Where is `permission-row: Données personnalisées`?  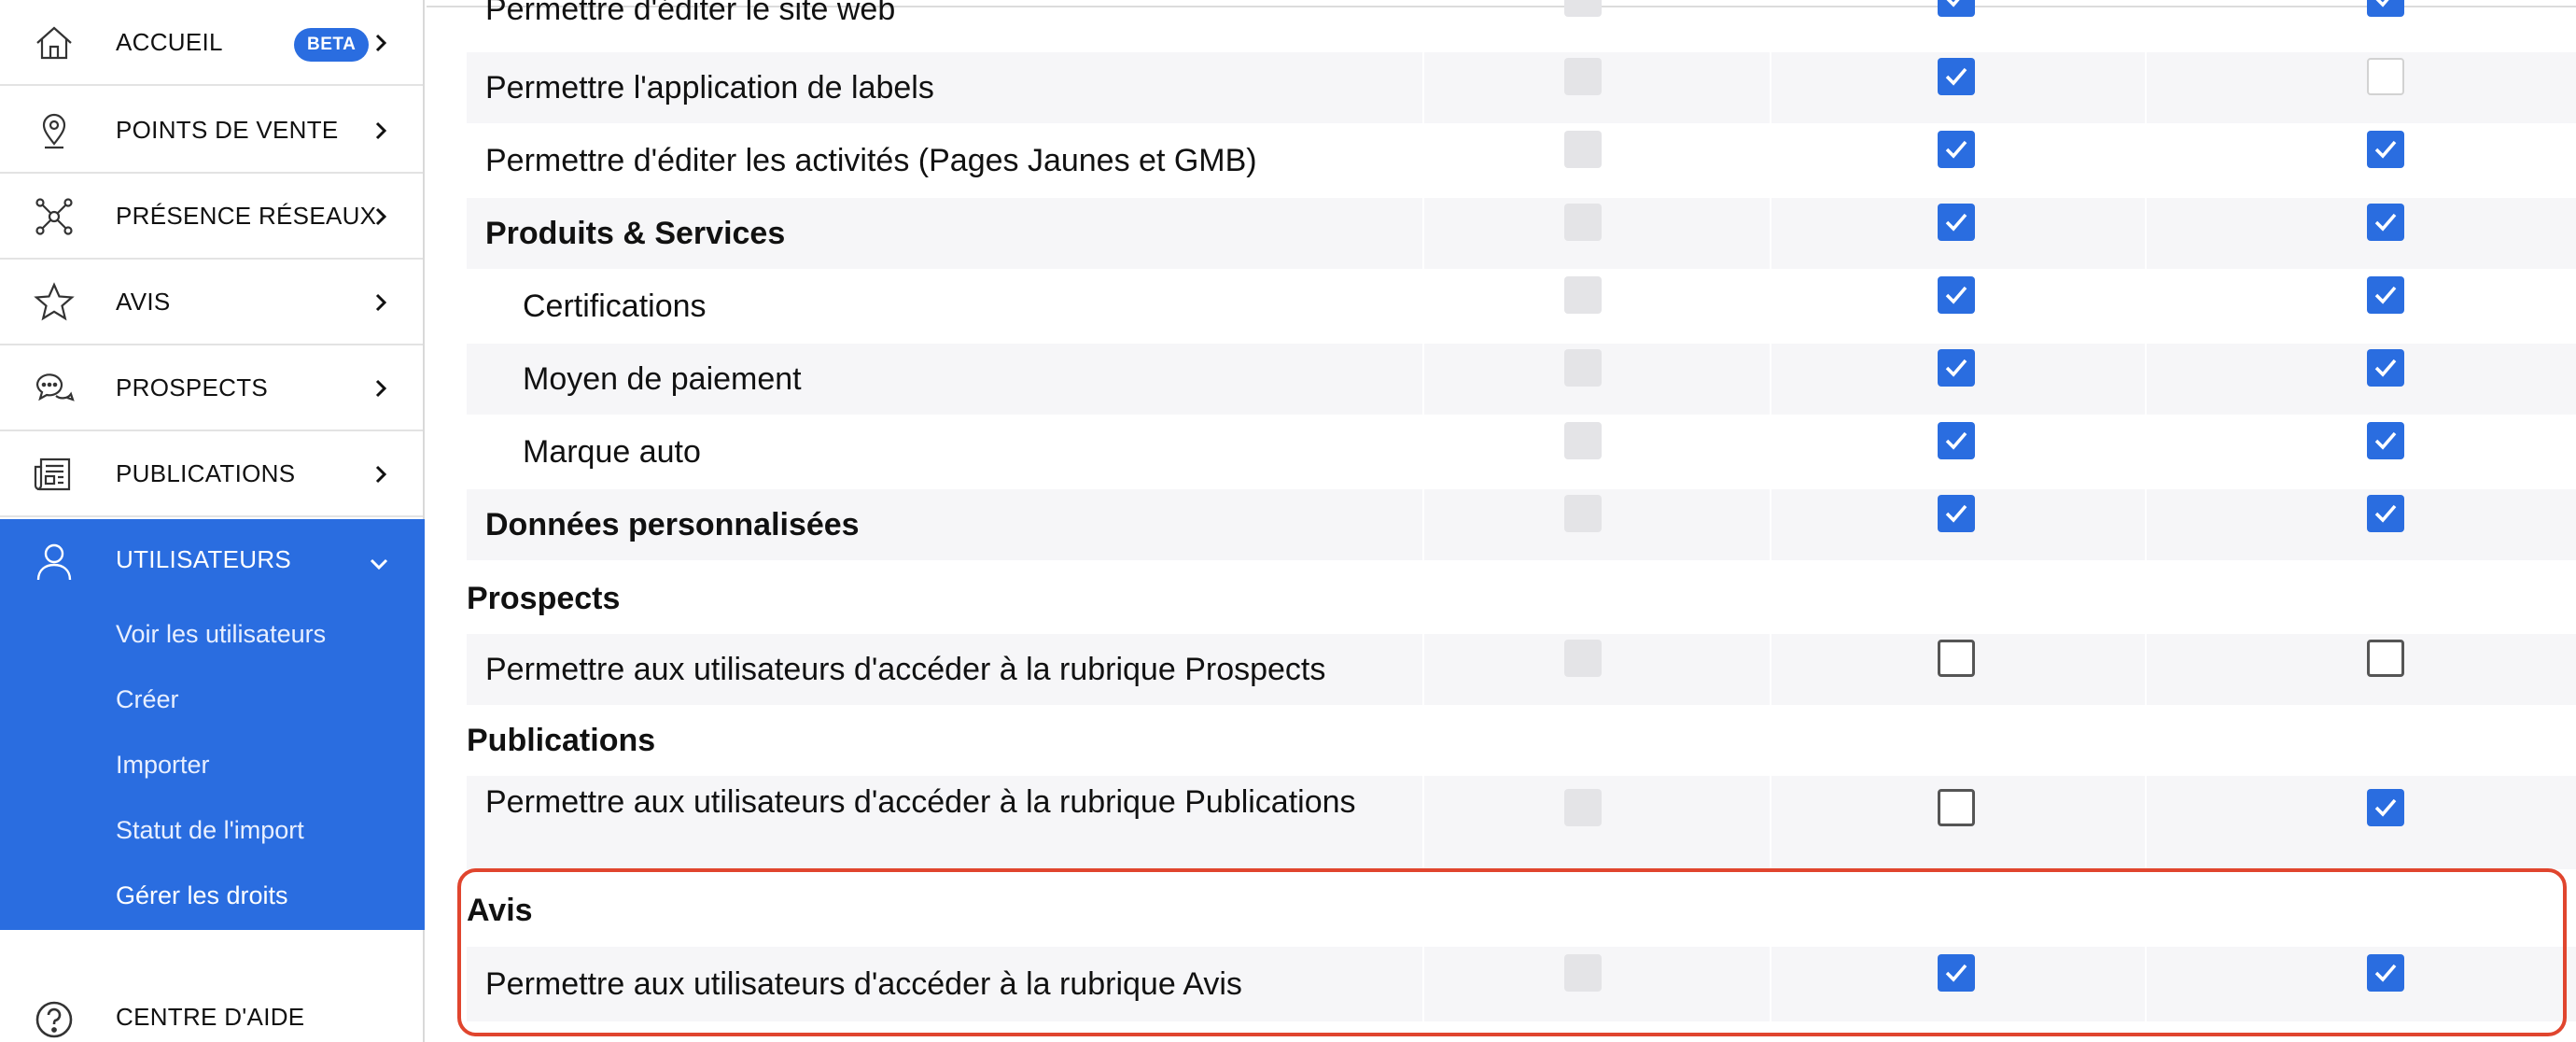
permission-row: Données personnalisées is located at coordinates (1521, 524).